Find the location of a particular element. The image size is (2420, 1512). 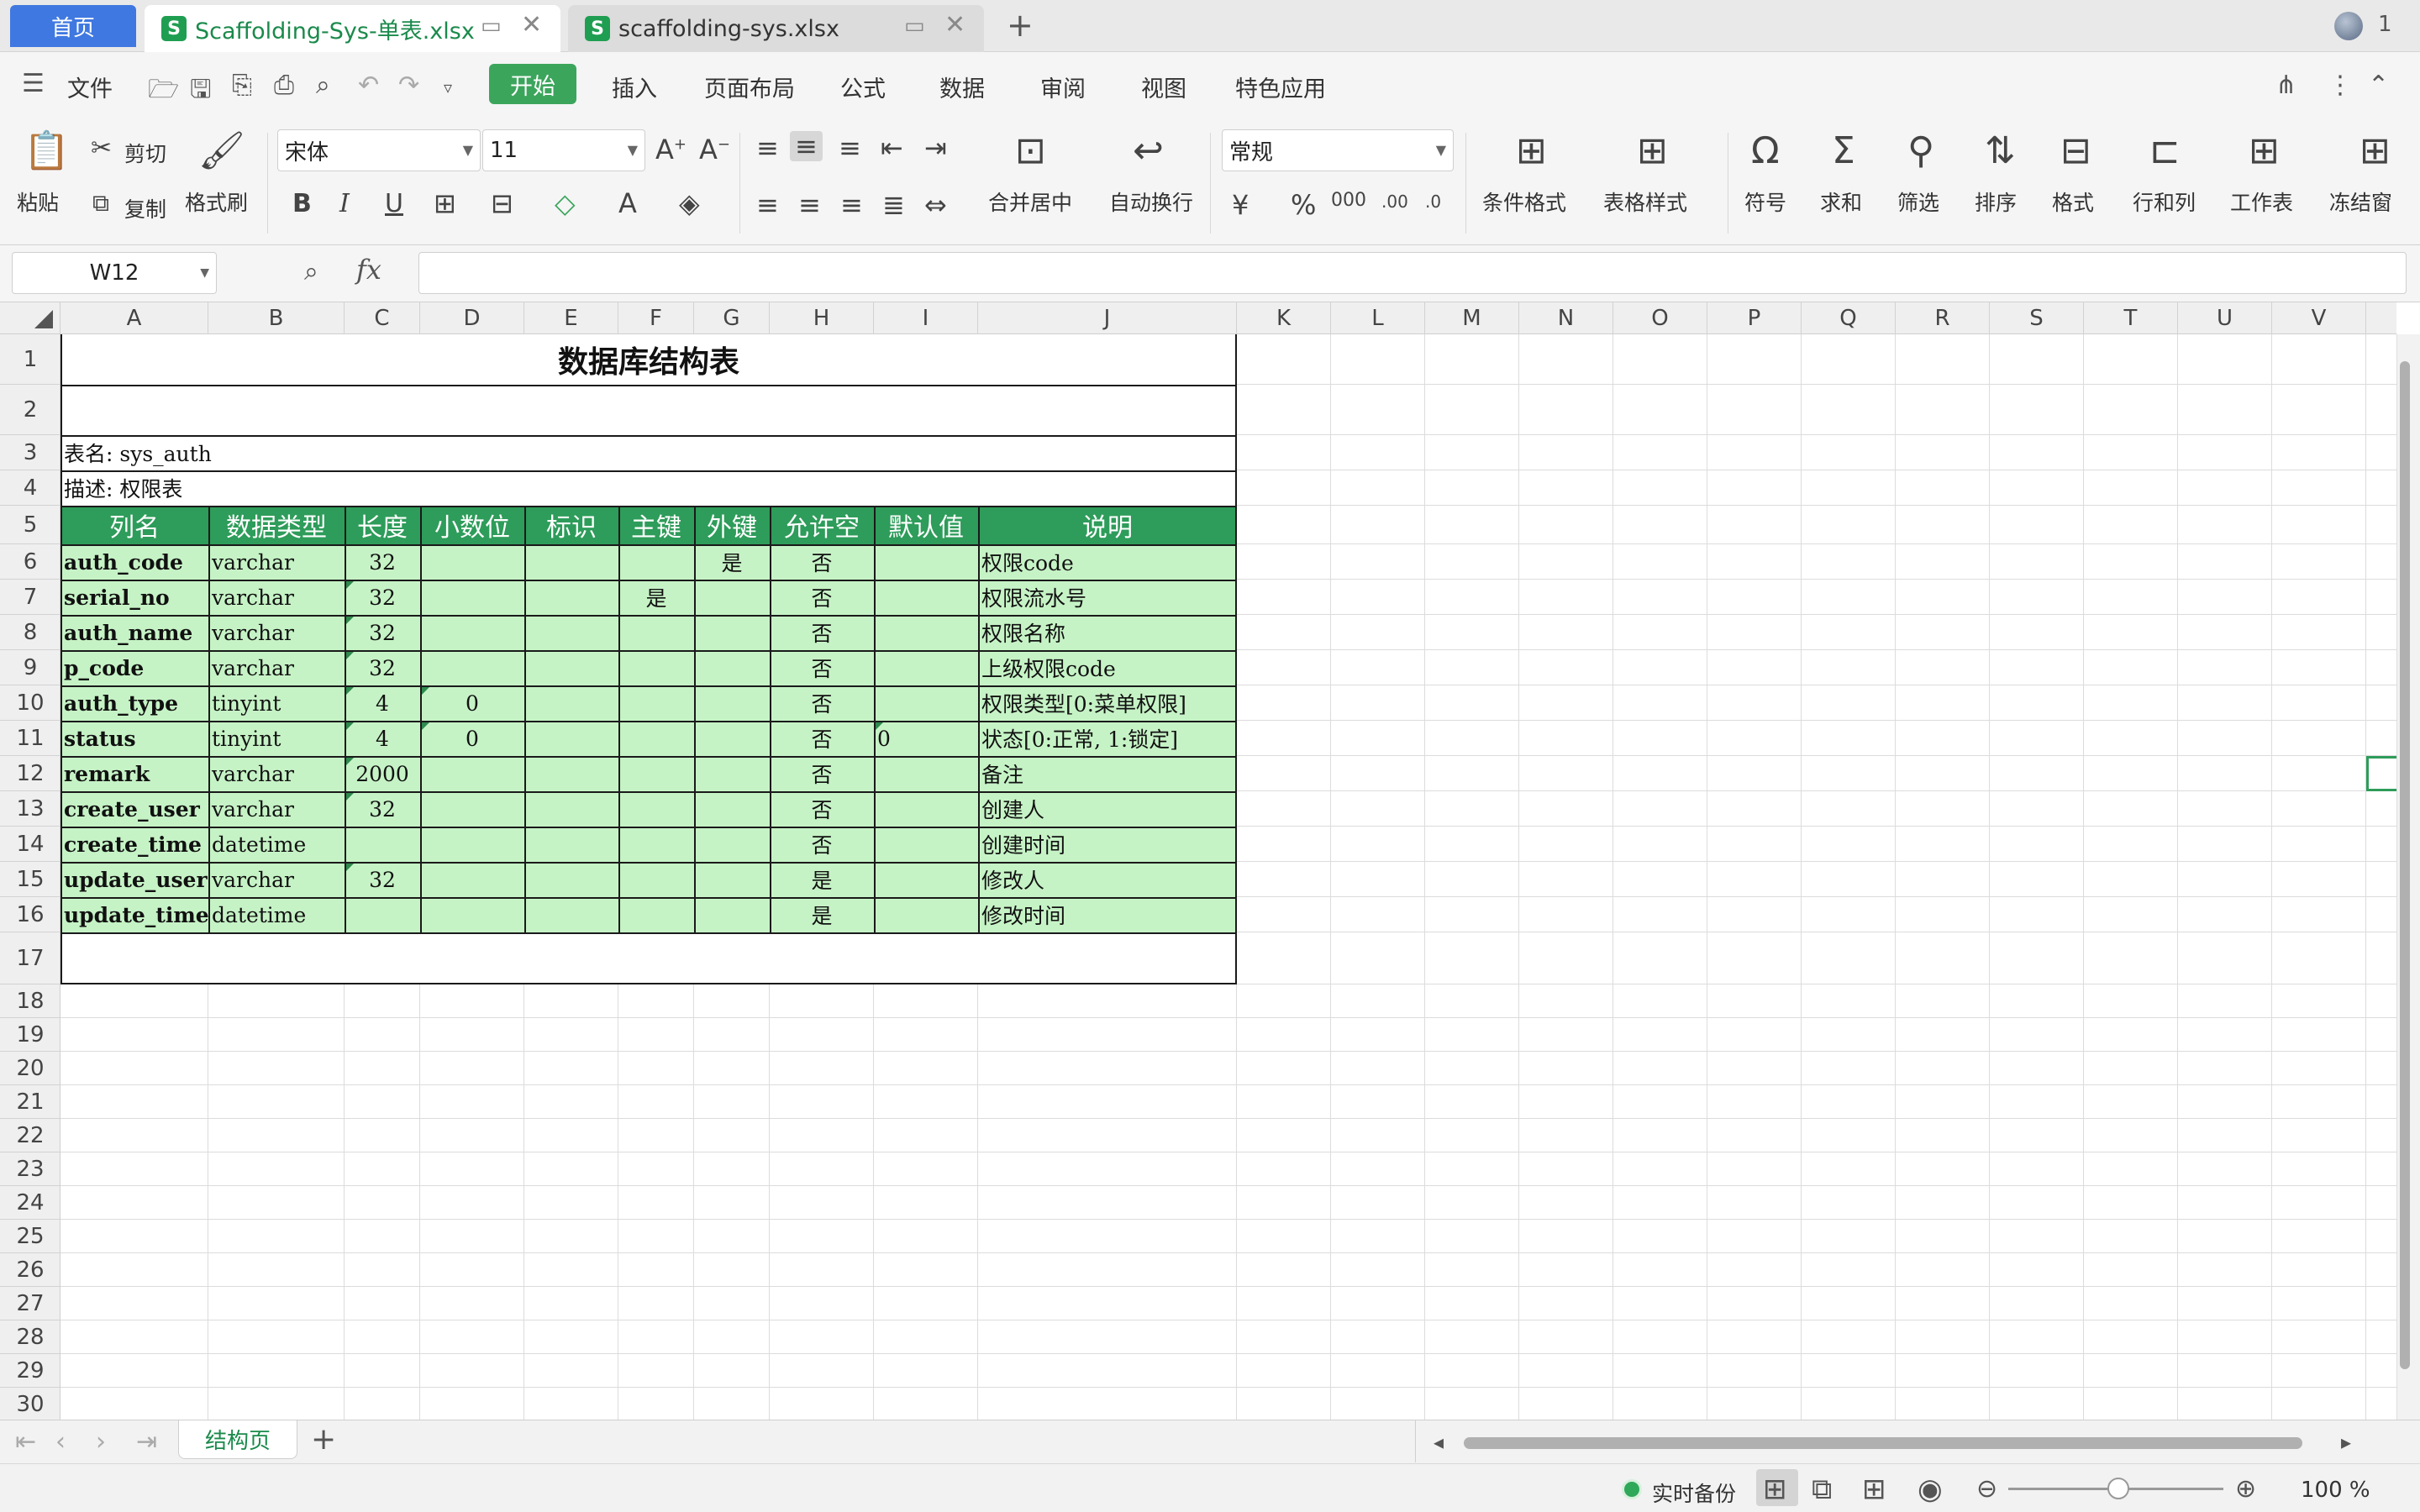

format-painter-button: 格式刷 is located at coordinates (217, 201).